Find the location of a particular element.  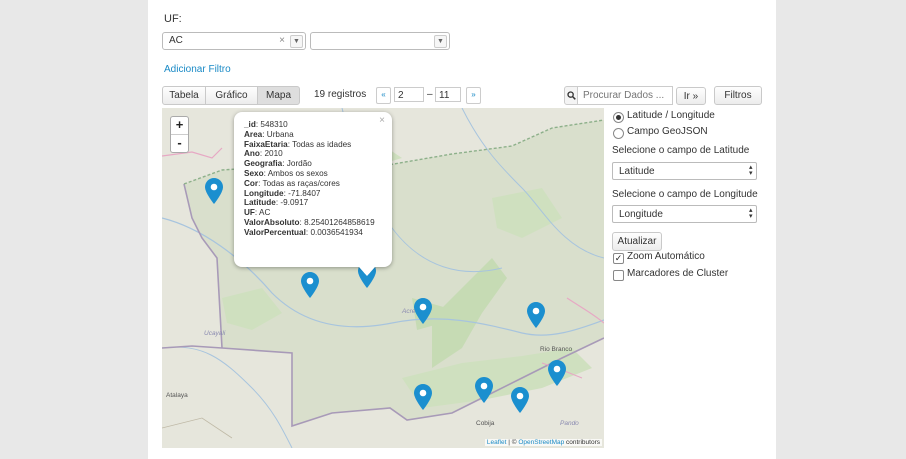

right-margin is located at coordinates (841, 229).